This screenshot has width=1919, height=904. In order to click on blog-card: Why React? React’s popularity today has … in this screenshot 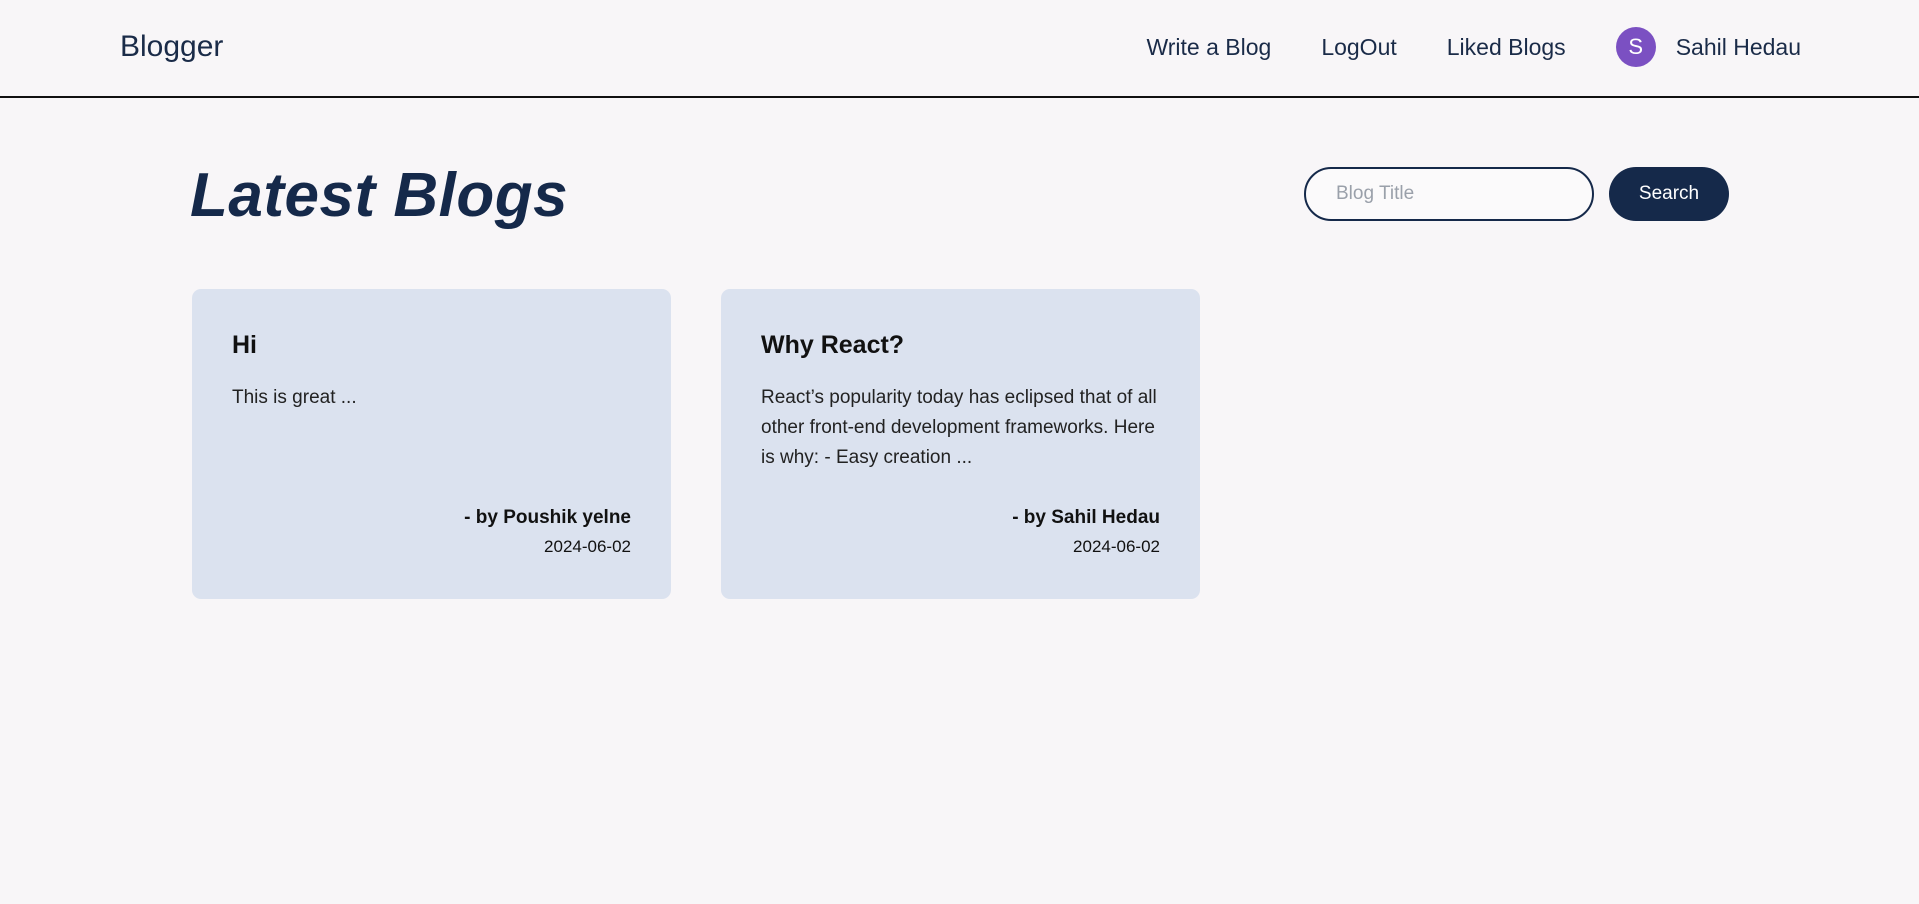, I will do `click(960, 444)`.